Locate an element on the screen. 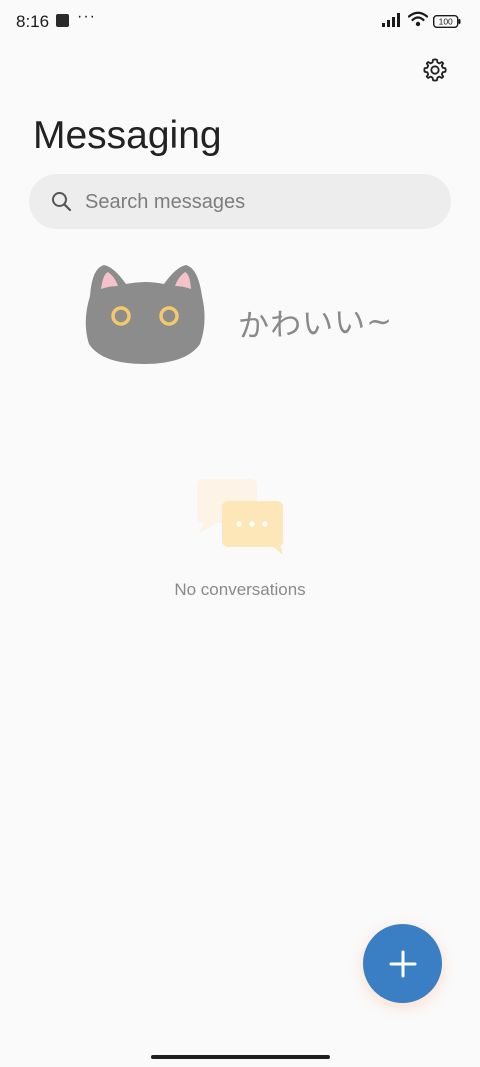  battery-level: 100 is located at coordinates (446, 22).